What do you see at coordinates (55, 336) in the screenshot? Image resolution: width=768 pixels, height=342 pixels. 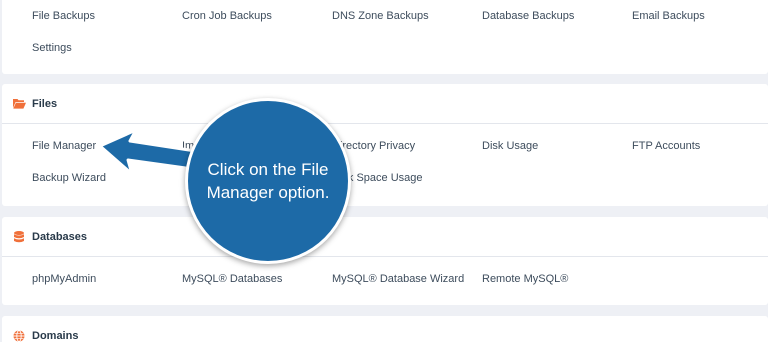 I see `domains-title: Domains` at bounding box center [55, 336].